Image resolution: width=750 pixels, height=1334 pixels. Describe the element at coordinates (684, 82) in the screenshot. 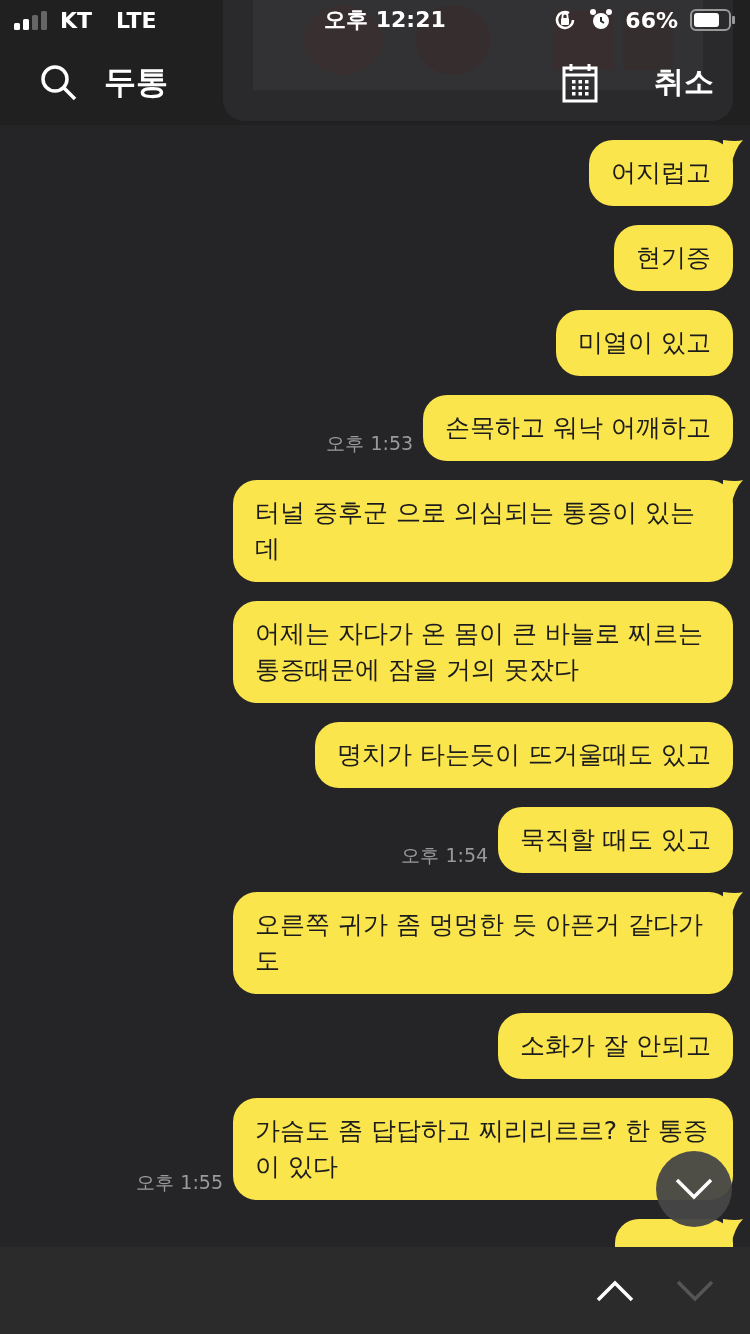

I see `cancel-button: 취소` at that location.